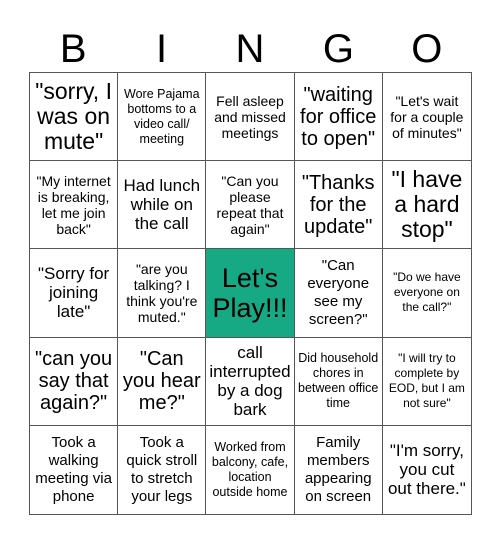 The width and height of the screenshot is (500, 544). What do you see at coordinates (73, 49) in the screenshot?
I see `header-letter-b: B` at bounding box center [73, 49].